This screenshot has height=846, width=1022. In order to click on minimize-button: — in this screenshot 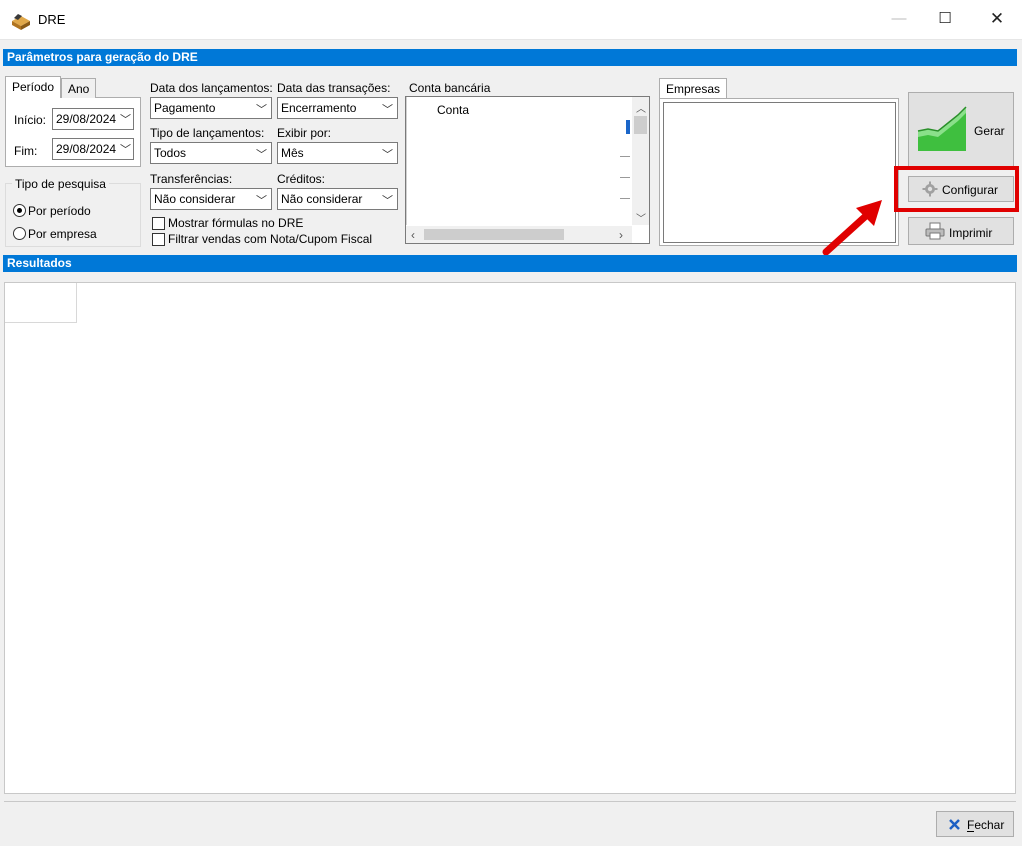, I will do `click(899, 19)`.